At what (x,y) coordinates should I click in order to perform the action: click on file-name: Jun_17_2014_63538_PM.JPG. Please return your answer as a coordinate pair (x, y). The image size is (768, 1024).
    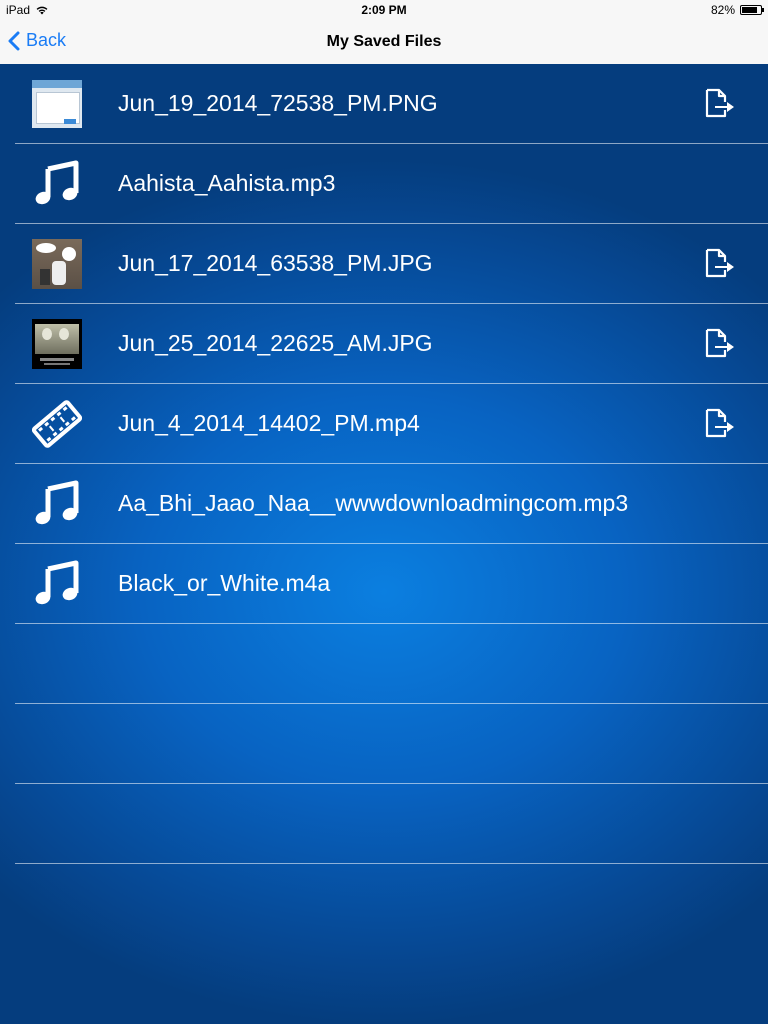
    Looking at the image, I should click on (275, 263).